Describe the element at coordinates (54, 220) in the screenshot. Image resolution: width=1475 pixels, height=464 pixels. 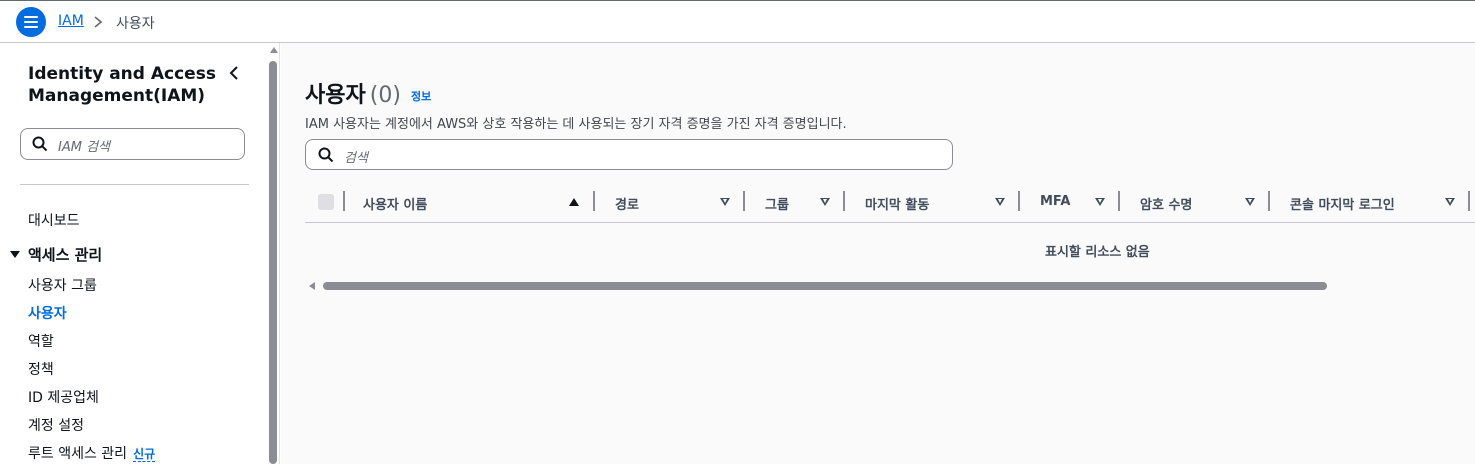
I see `sidebar-item-dashboard: 대시보드` at that location.